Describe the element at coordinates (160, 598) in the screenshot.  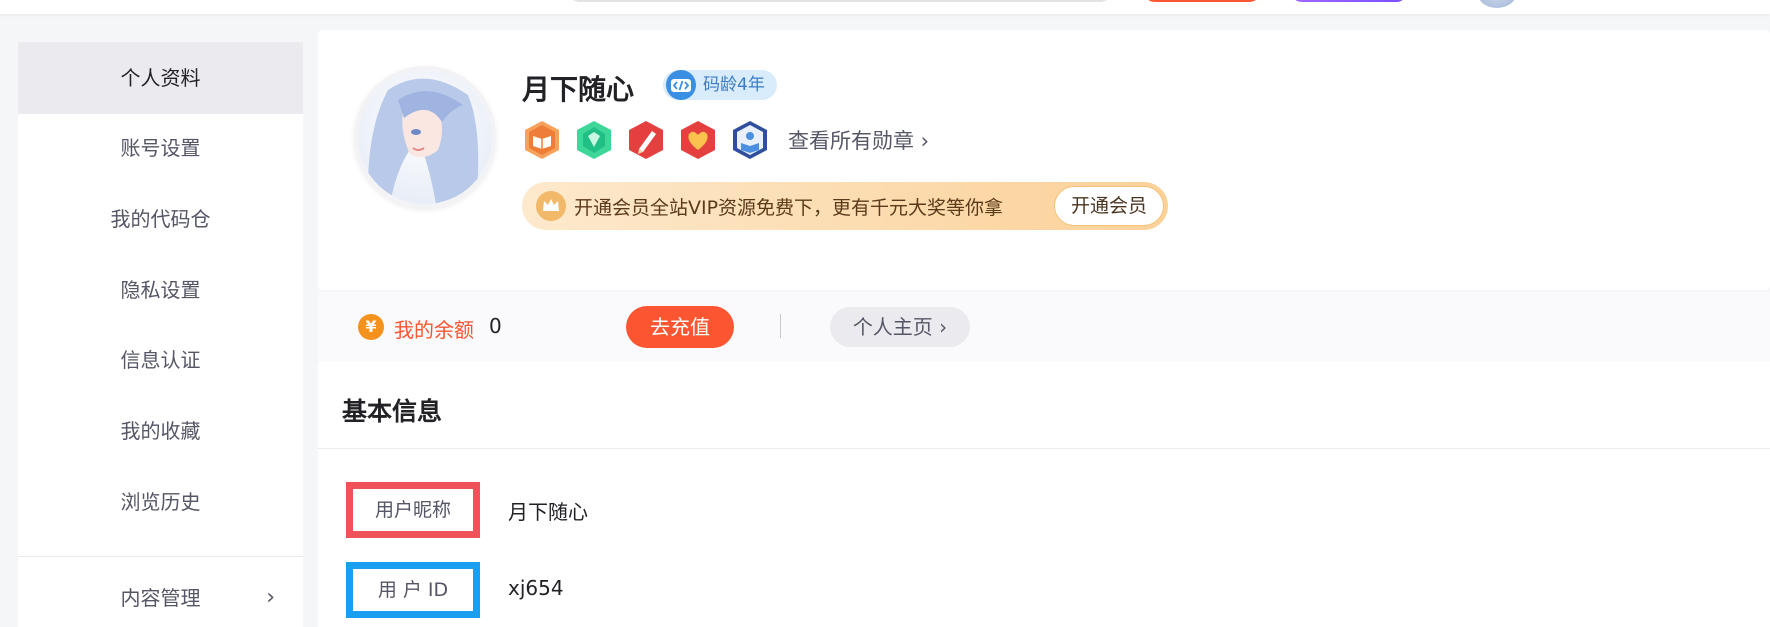
I see `sidebar-item-label: 内容管理` at that location.